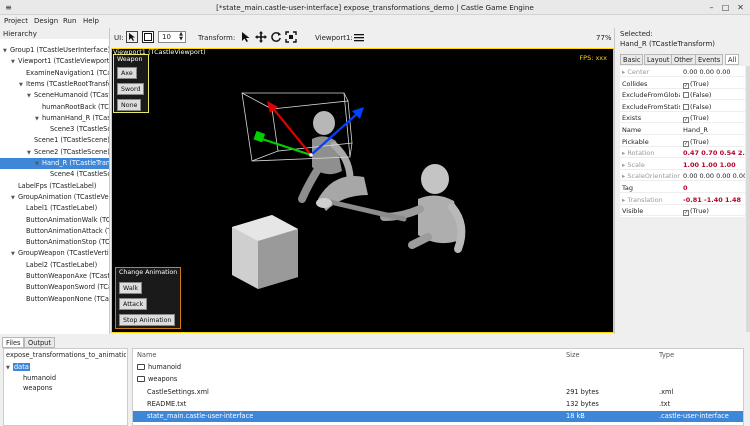  Describe the element at coordinates (361, 198) in the screenshot. I see `axe-mesh` at that location.